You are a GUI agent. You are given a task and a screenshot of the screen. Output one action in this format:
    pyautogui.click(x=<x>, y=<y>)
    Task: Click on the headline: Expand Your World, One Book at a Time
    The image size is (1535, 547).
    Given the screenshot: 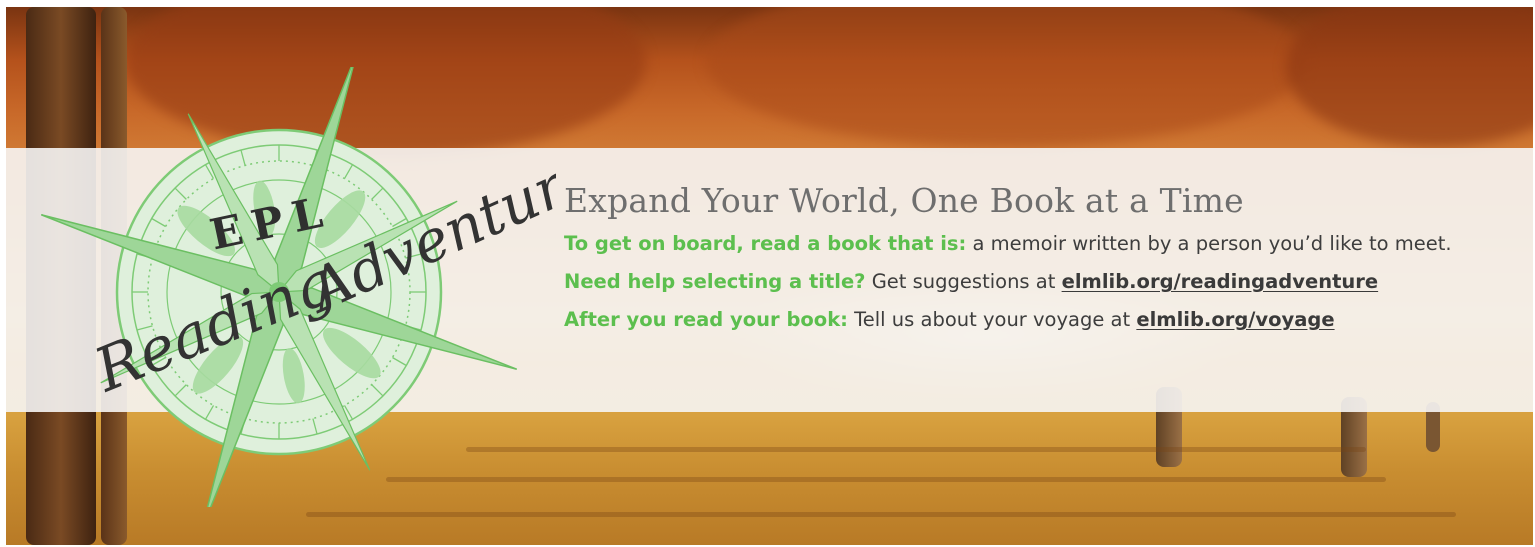 What is the action you would take?
    pyautogui.click(x=904, y=200)
    